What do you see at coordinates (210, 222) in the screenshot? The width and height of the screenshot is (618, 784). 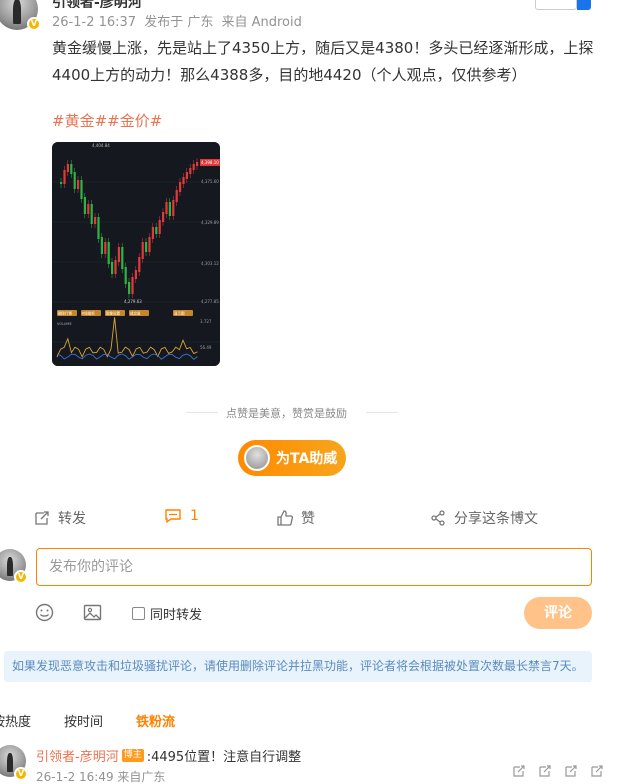 I see `chart-label-p3: 4,329.89` at bounding box center [210, 222].